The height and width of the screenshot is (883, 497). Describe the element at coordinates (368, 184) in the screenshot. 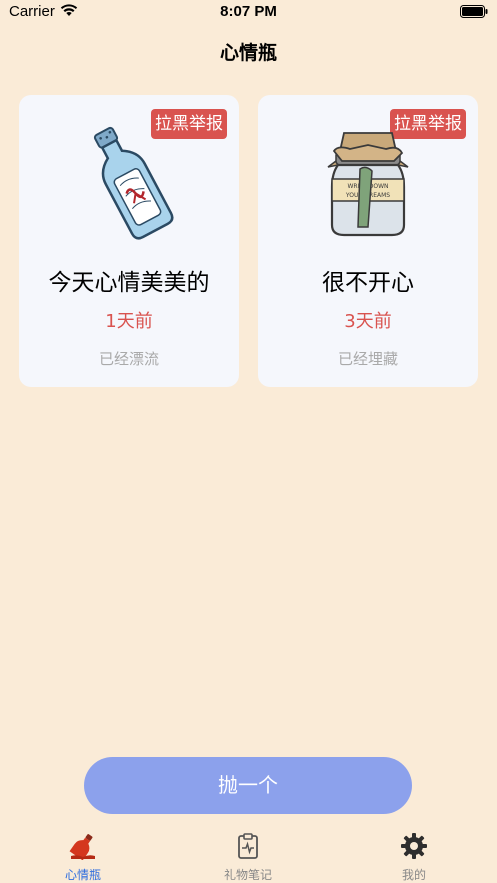

I see `dream-jar-icon: WRITE DOWN YOUR DREAMS` at that location.